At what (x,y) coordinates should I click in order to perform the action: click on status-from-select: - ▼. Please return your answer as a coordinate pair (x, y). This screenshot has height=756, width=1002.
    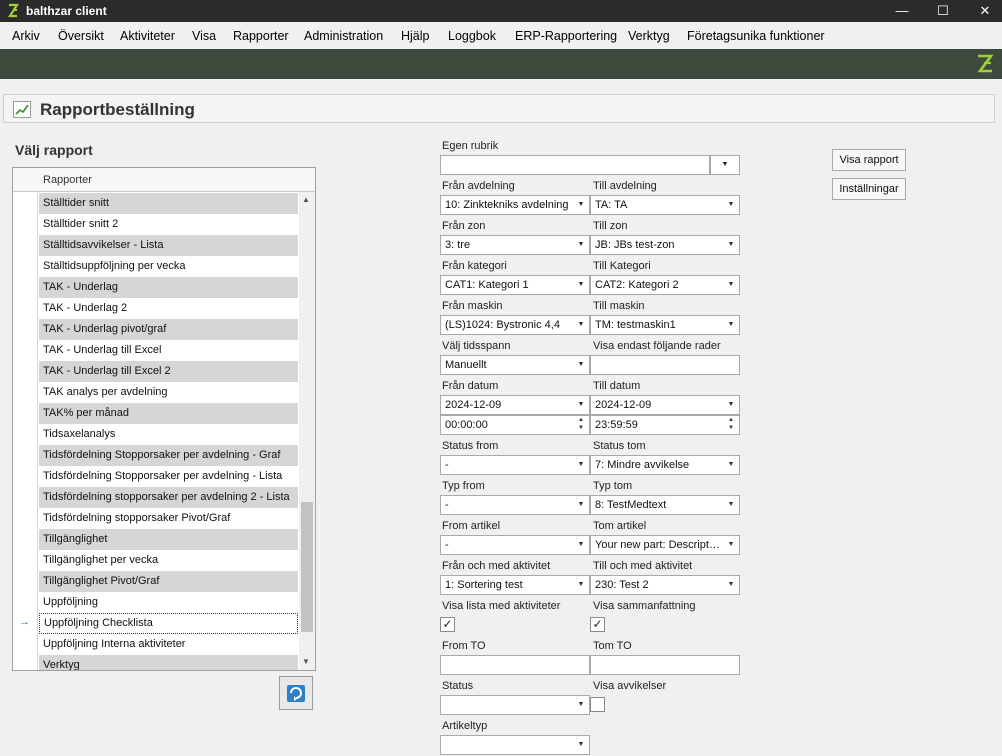
    Looking at the image, I should click on (515, 465).